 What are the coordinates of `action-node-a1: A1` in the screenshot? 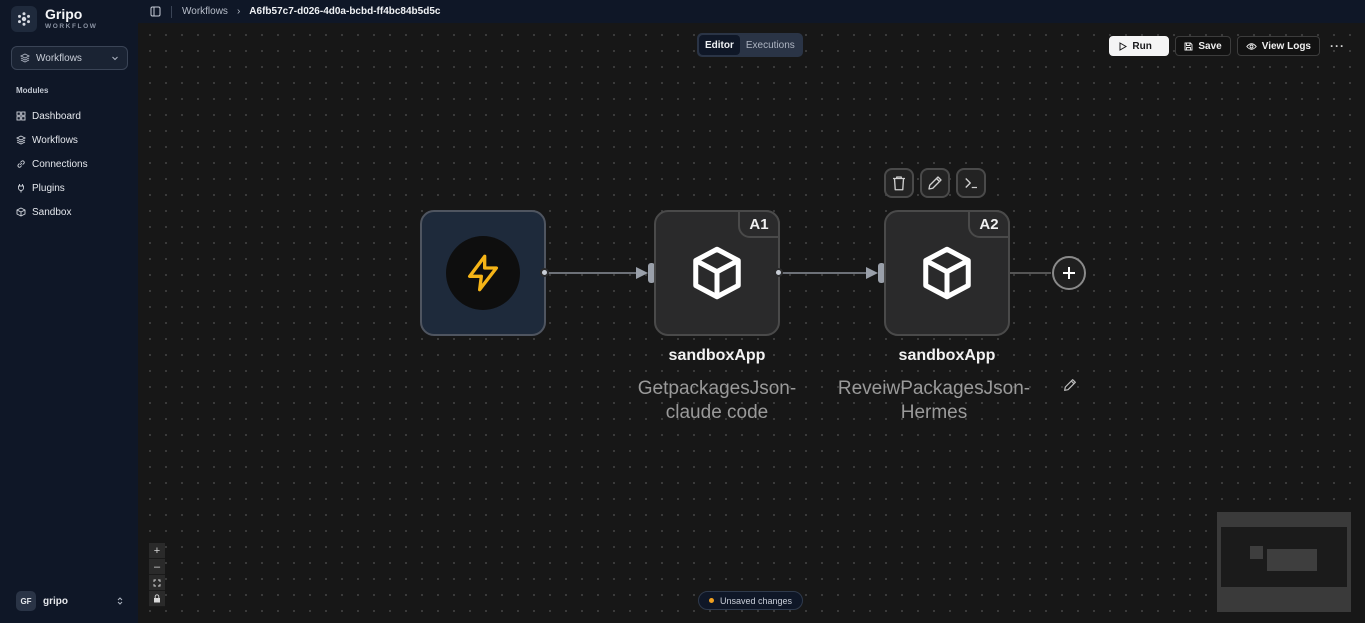 It's located at (717, 273).